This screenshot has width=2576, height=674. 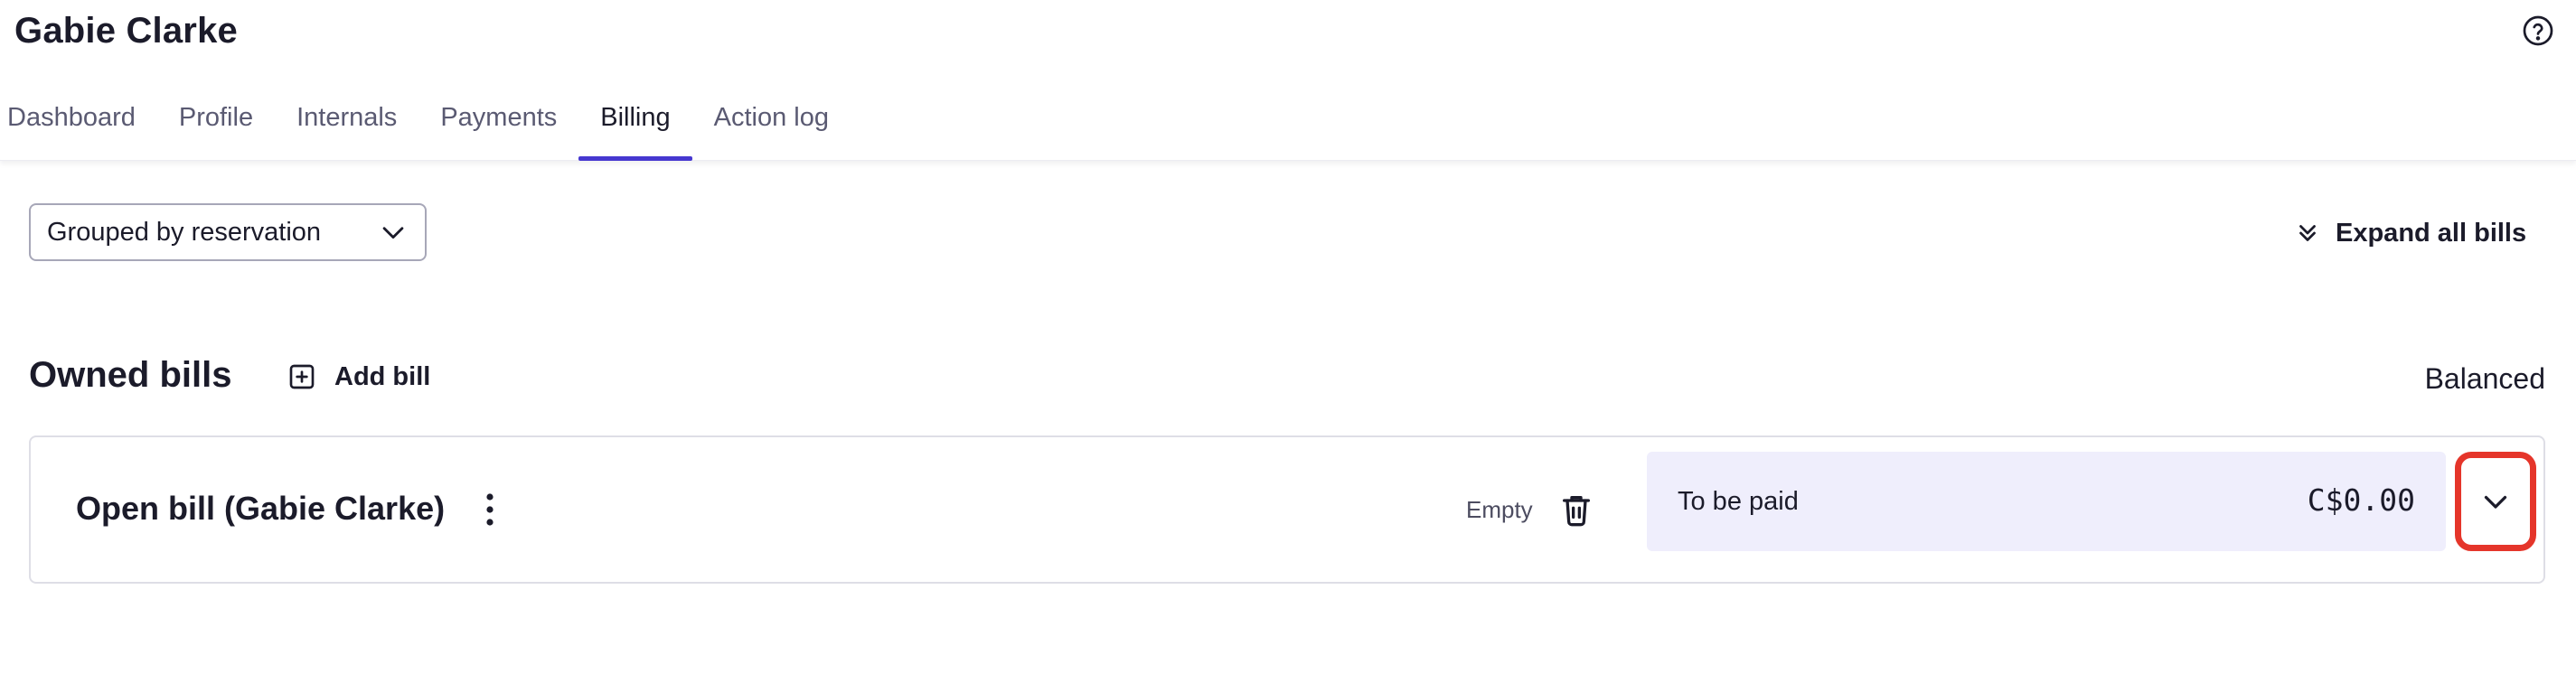 I want to click on page-title: Gabie Clarke, so click(x=126, y=31).